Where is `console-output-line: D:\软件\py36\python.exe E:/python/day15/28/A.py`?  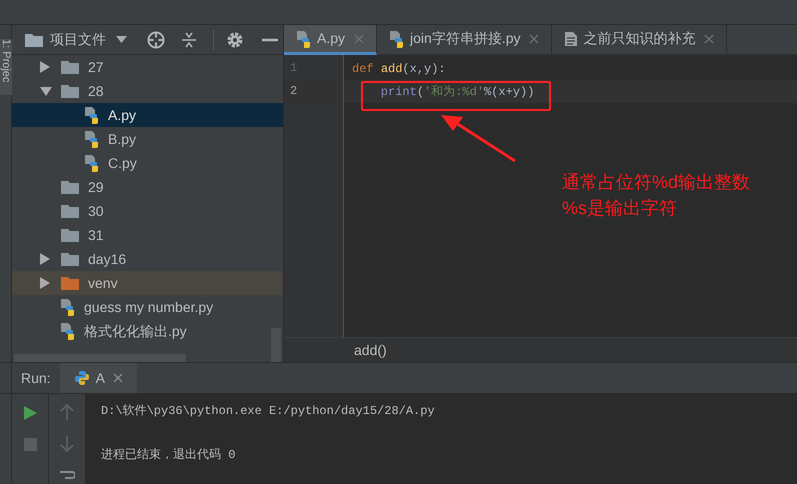 console-output-line: D:\软件\py36\python.exe E:/python/day15/28/A.py is located at coordinates (268, 411).